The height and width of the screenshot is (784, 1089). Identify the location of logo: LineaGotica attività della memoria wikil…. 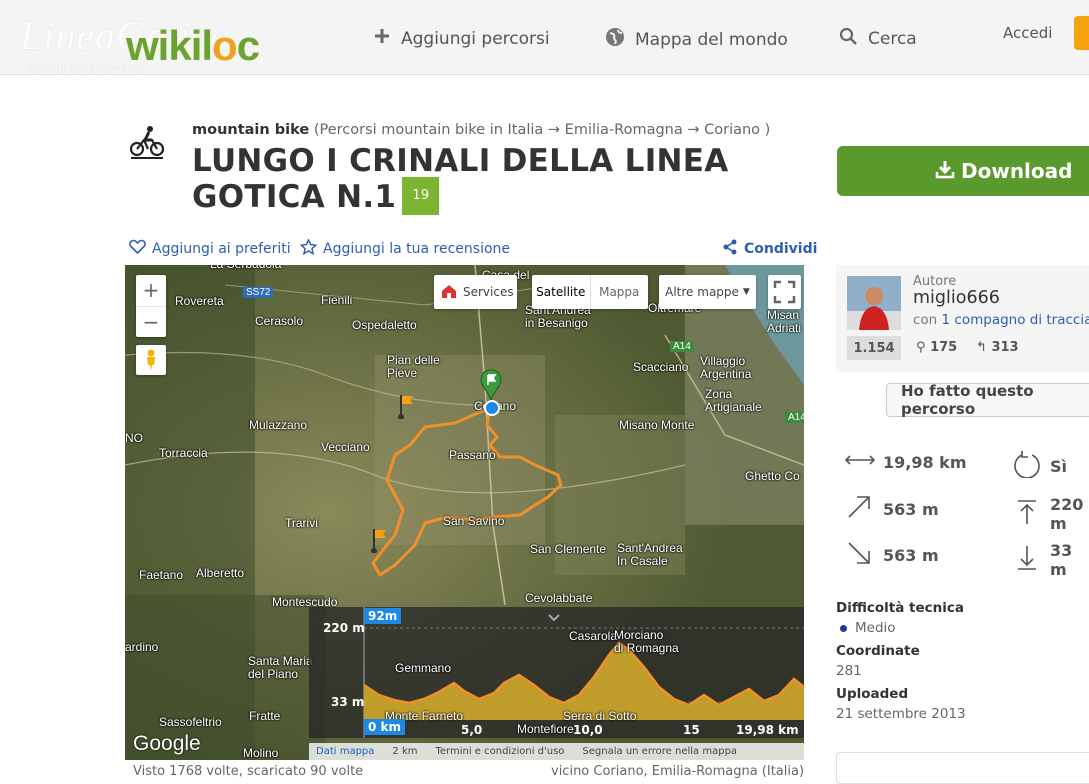
(163, 43).